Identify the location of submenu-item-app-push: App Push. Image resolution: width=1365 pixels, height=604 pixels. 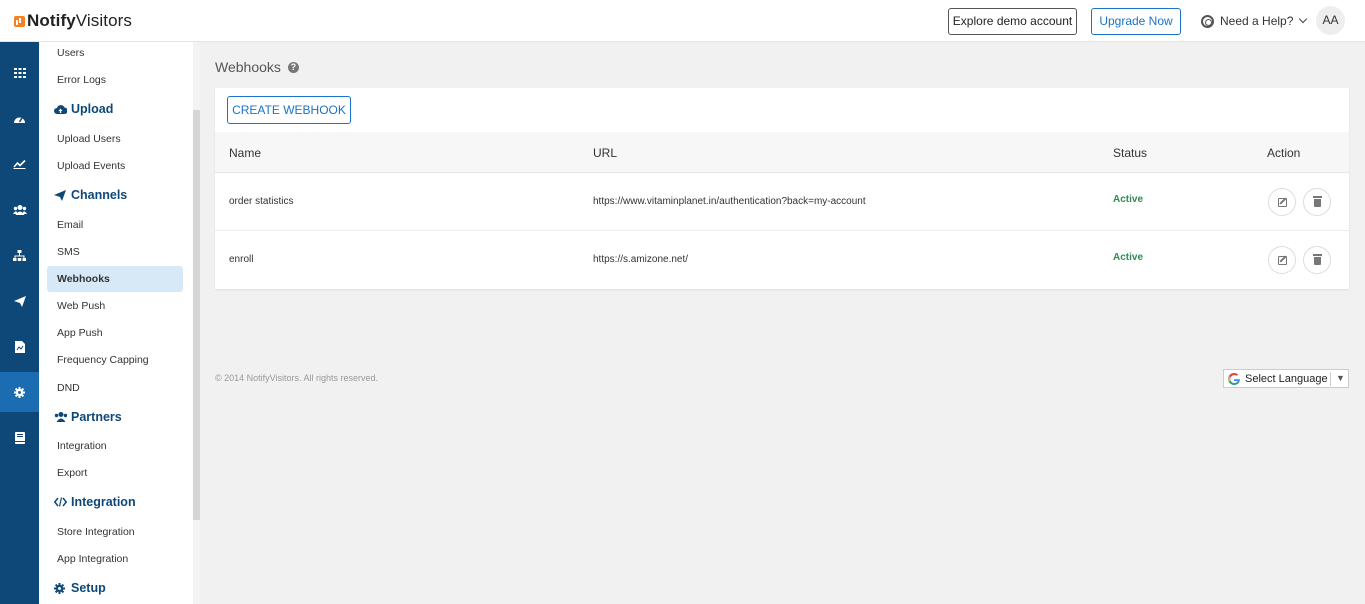
(80, 333).